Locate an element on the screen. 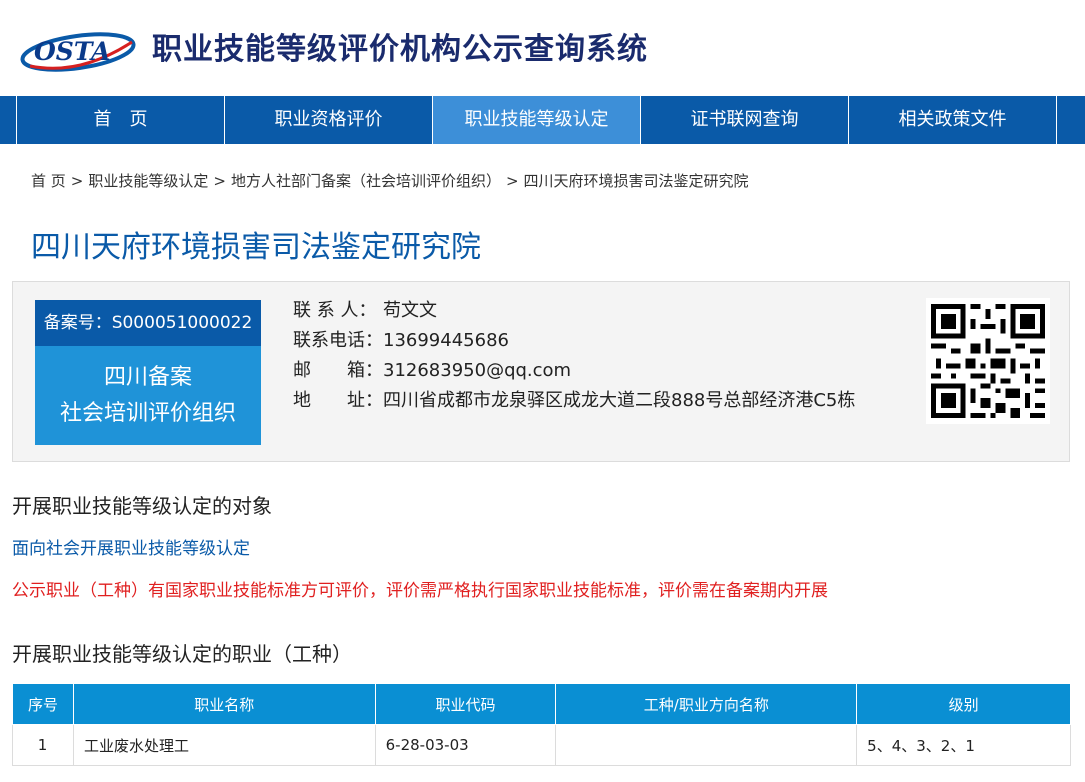 This screenshot has height=782, width=1085. qr-code-icon is located at coordinates (988, 361).